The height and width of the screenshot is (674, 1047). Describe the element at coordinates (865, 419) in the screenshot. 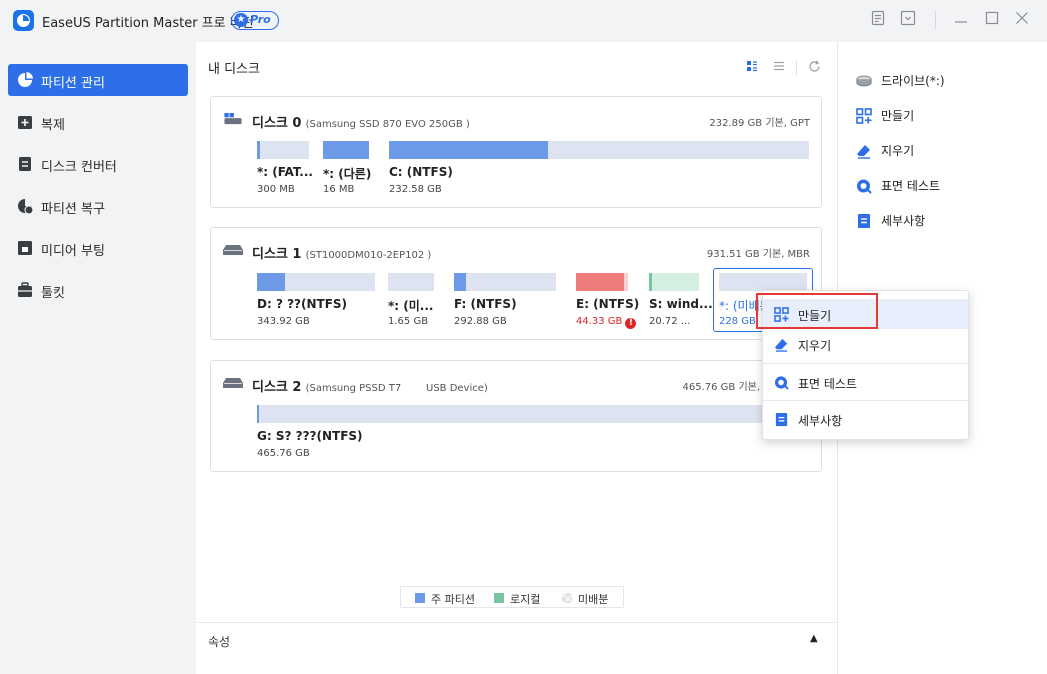

I see `context-menu-item-details: 세부사항` at that location.